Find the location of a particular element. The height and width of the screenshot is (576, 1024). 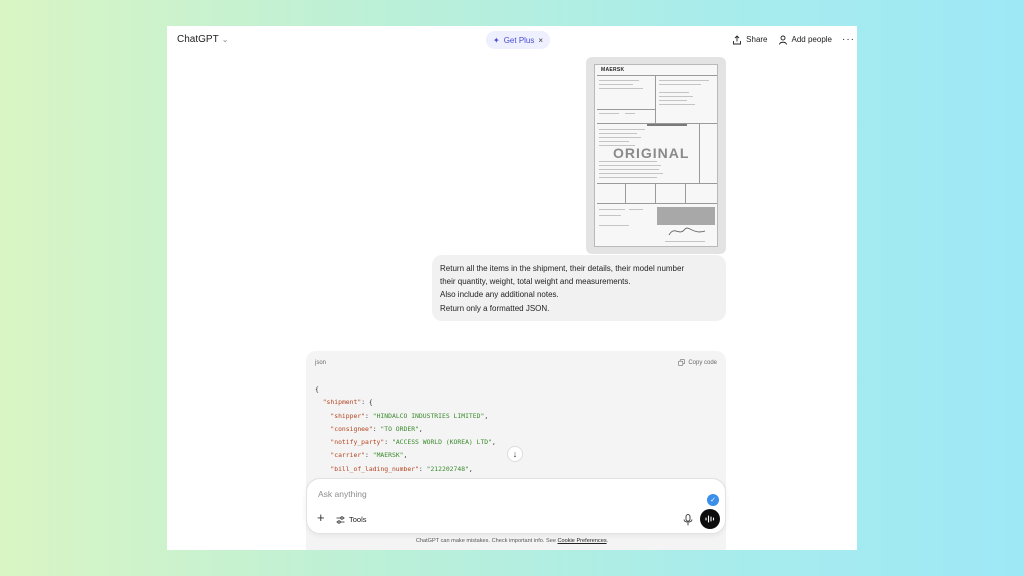

share-button: Share is located at coordinates (750, 39).